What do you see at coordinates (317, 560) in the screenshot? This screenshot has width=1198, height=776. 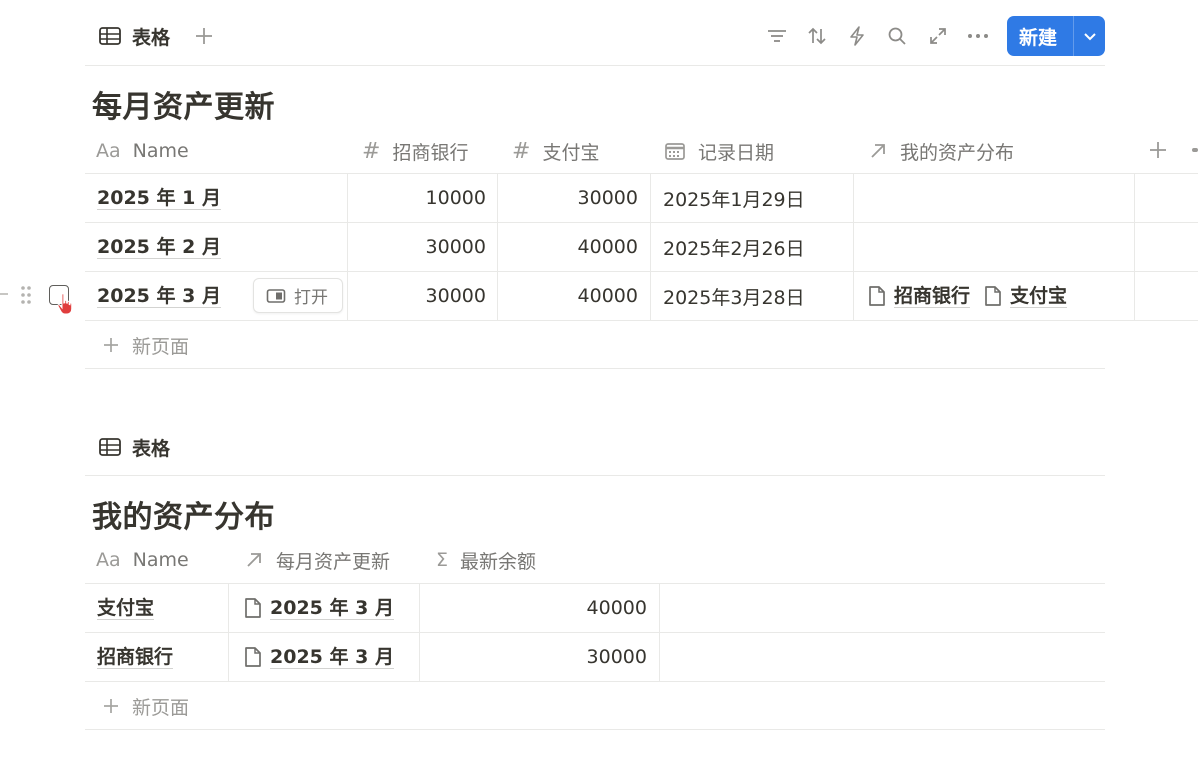 I see `column-header-relation: 每月资产更新` at bounding box center [317, 560].